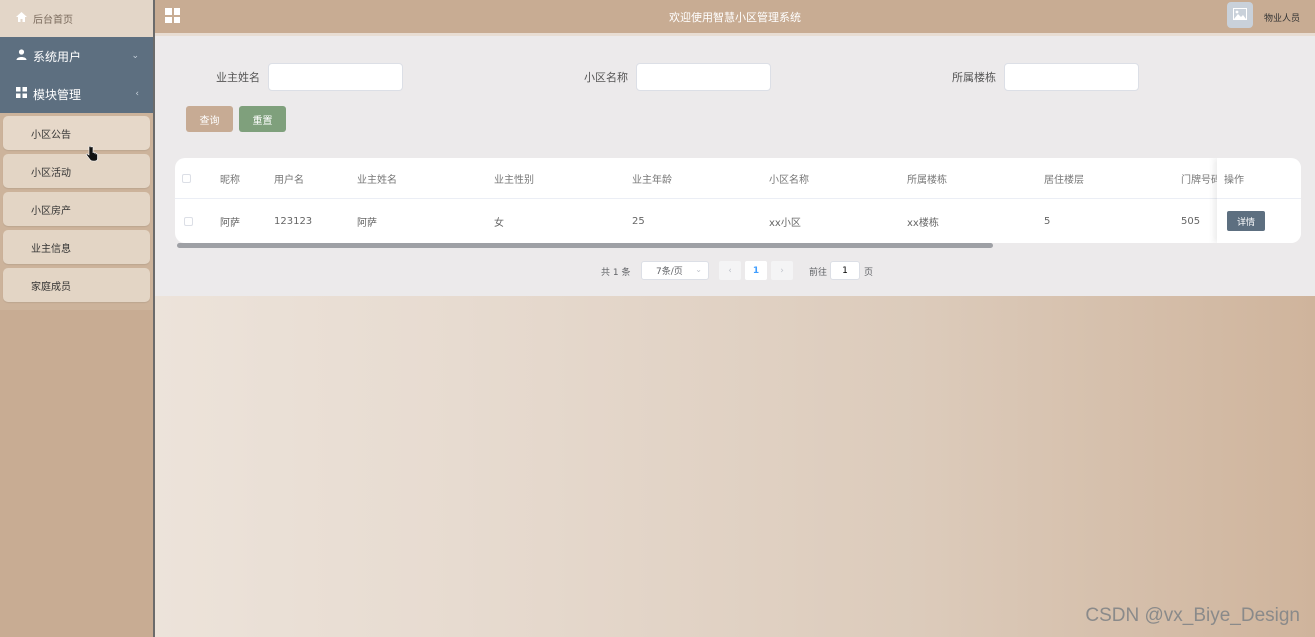  What do you see at coordinates (21, 56) in the screenshot?
I see `user-icon` at bounding box center [21, 56].